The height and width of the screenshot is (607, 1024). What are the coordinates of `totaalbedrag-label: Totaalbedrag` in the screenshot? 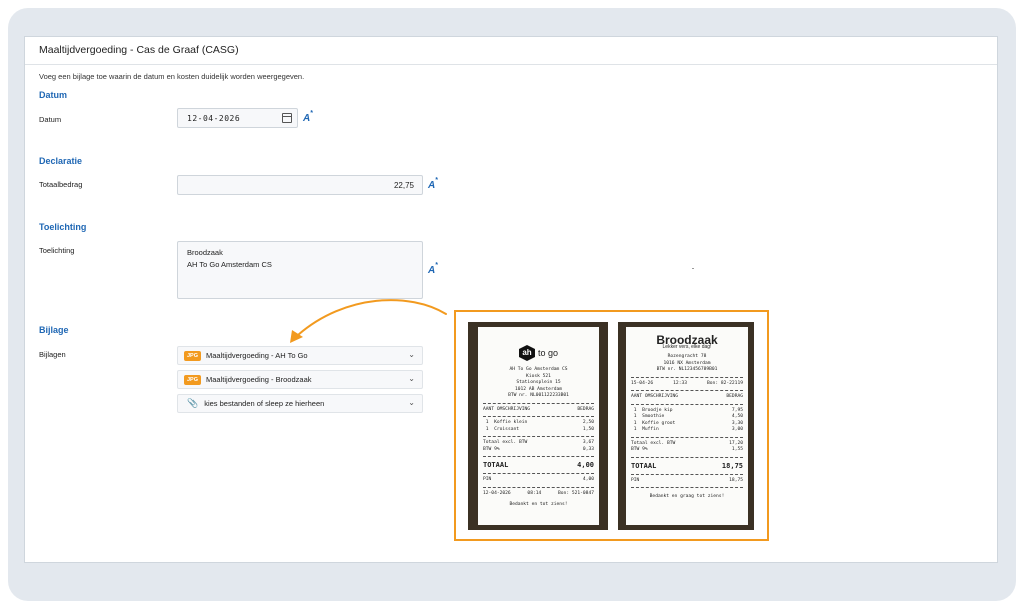 It's located at (61, 184).